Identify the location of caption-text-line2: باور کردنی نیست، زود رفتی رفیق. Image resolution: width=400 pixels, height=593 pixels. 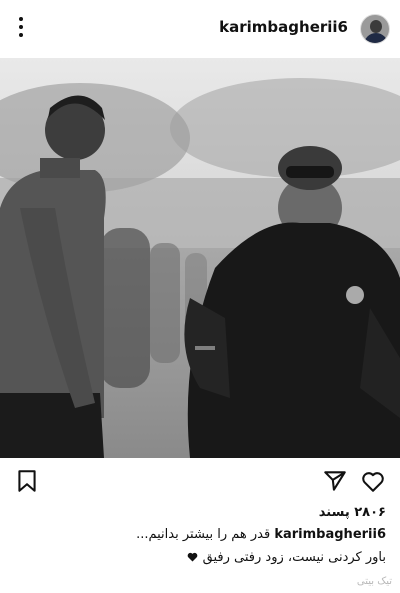
(294, 557).